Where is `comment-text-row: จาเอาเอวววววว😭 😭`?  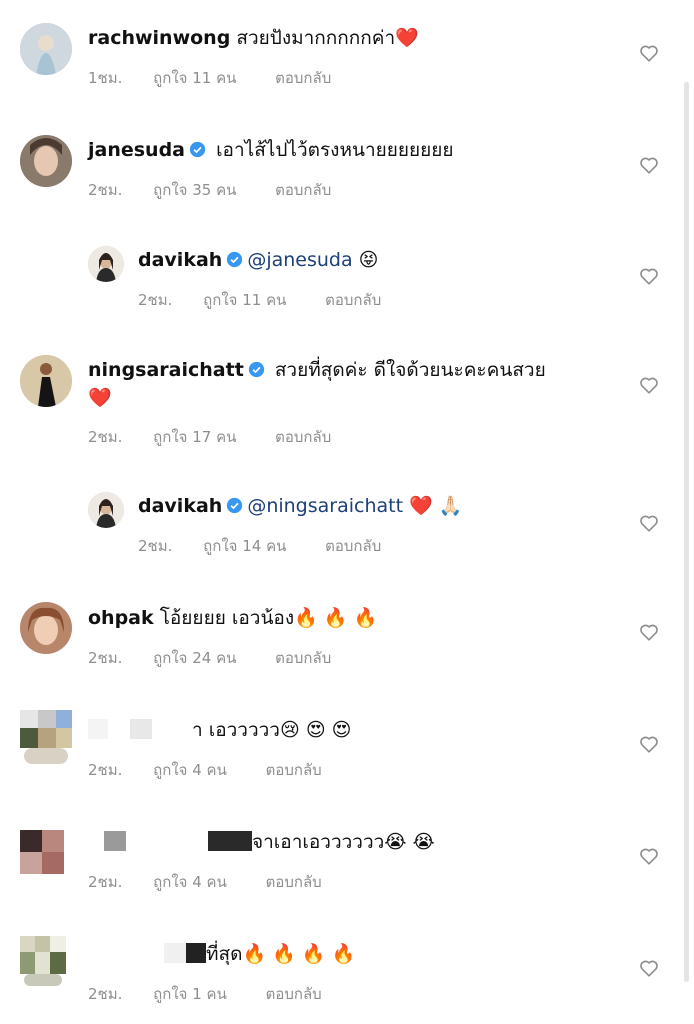
comment-text-row: จาเอาเอวววววว😭 😭 is located at coordinates (261, 842).